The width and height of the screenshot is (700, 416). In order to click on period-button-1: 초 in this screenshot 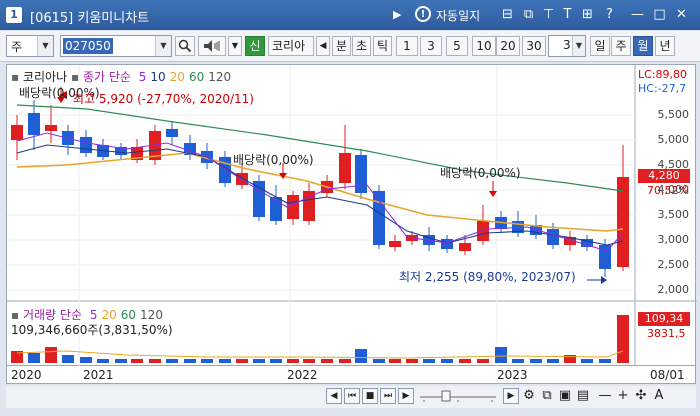, I will do `click(361, 46)`.